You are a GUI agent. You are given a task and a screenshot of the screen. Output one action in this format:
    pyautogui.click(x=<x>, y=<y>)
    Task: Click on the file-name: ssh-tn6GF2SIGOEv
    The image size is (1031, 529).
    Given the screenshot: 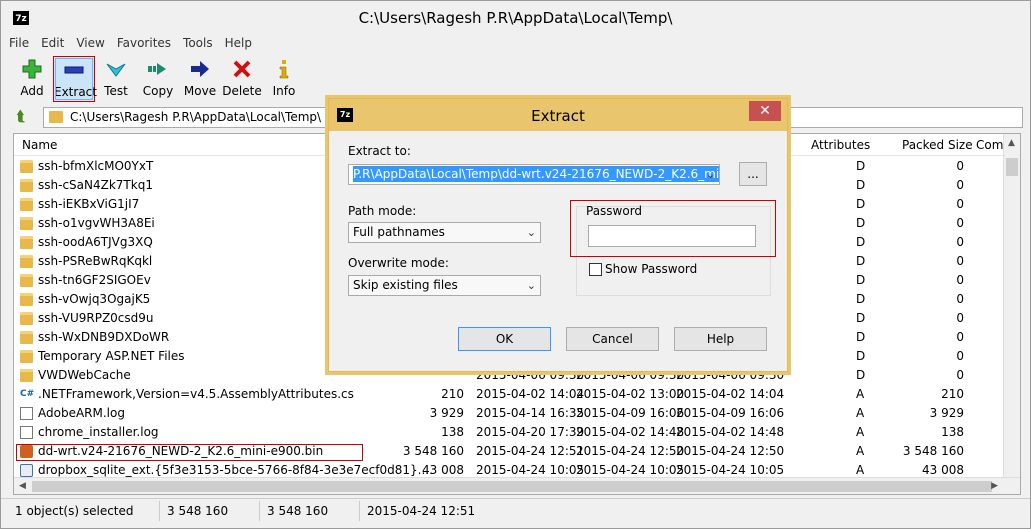 What is the action you would take?
    pyautogui.click(x=94, y=280)
    